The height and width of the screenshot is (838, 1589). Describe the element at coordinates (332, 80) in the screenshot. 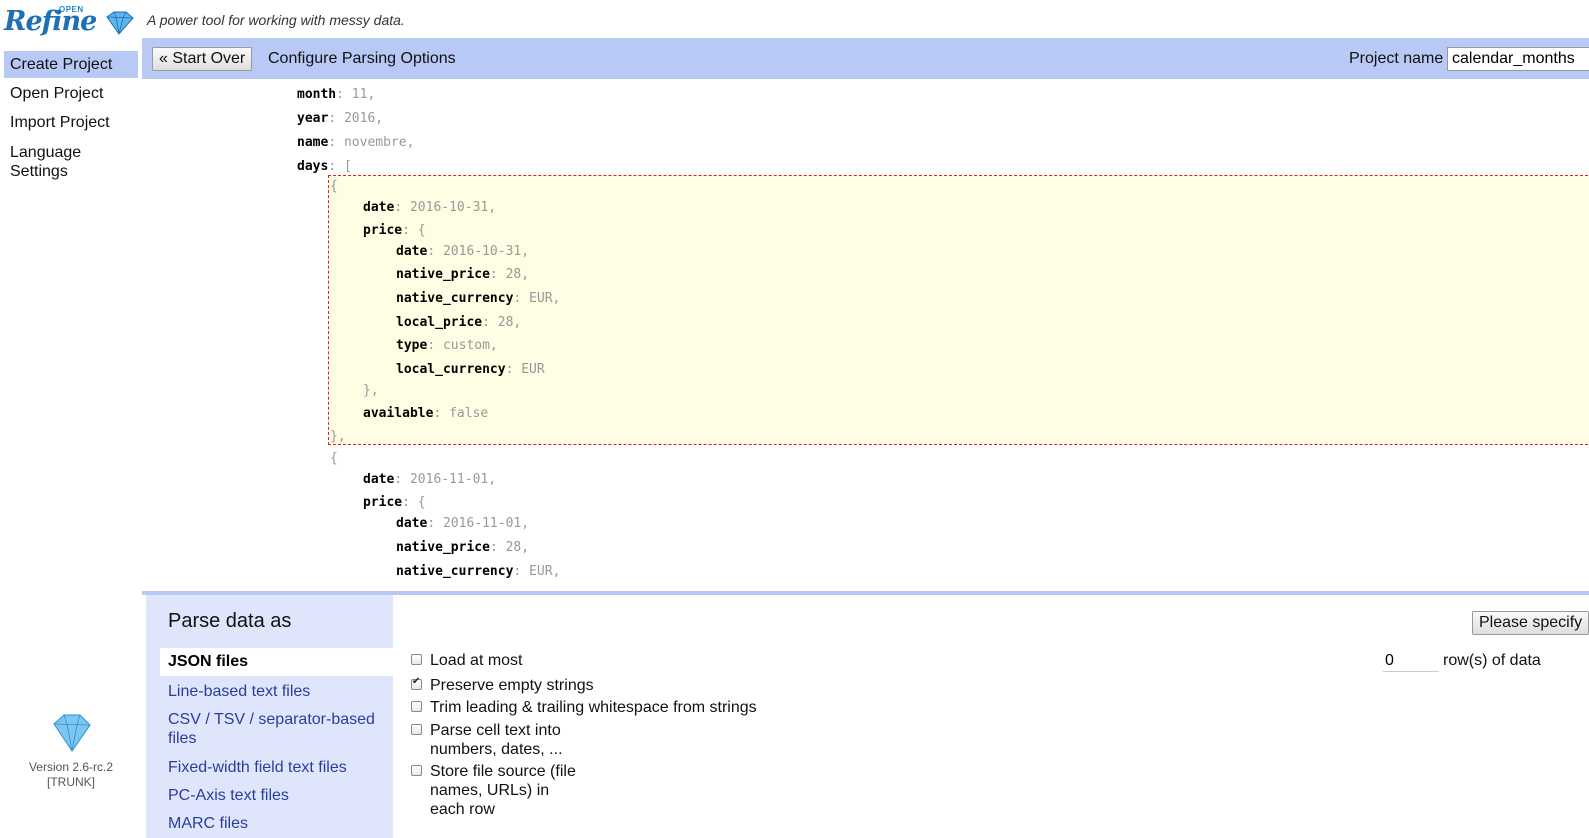

I see `json-line: _` at that location.